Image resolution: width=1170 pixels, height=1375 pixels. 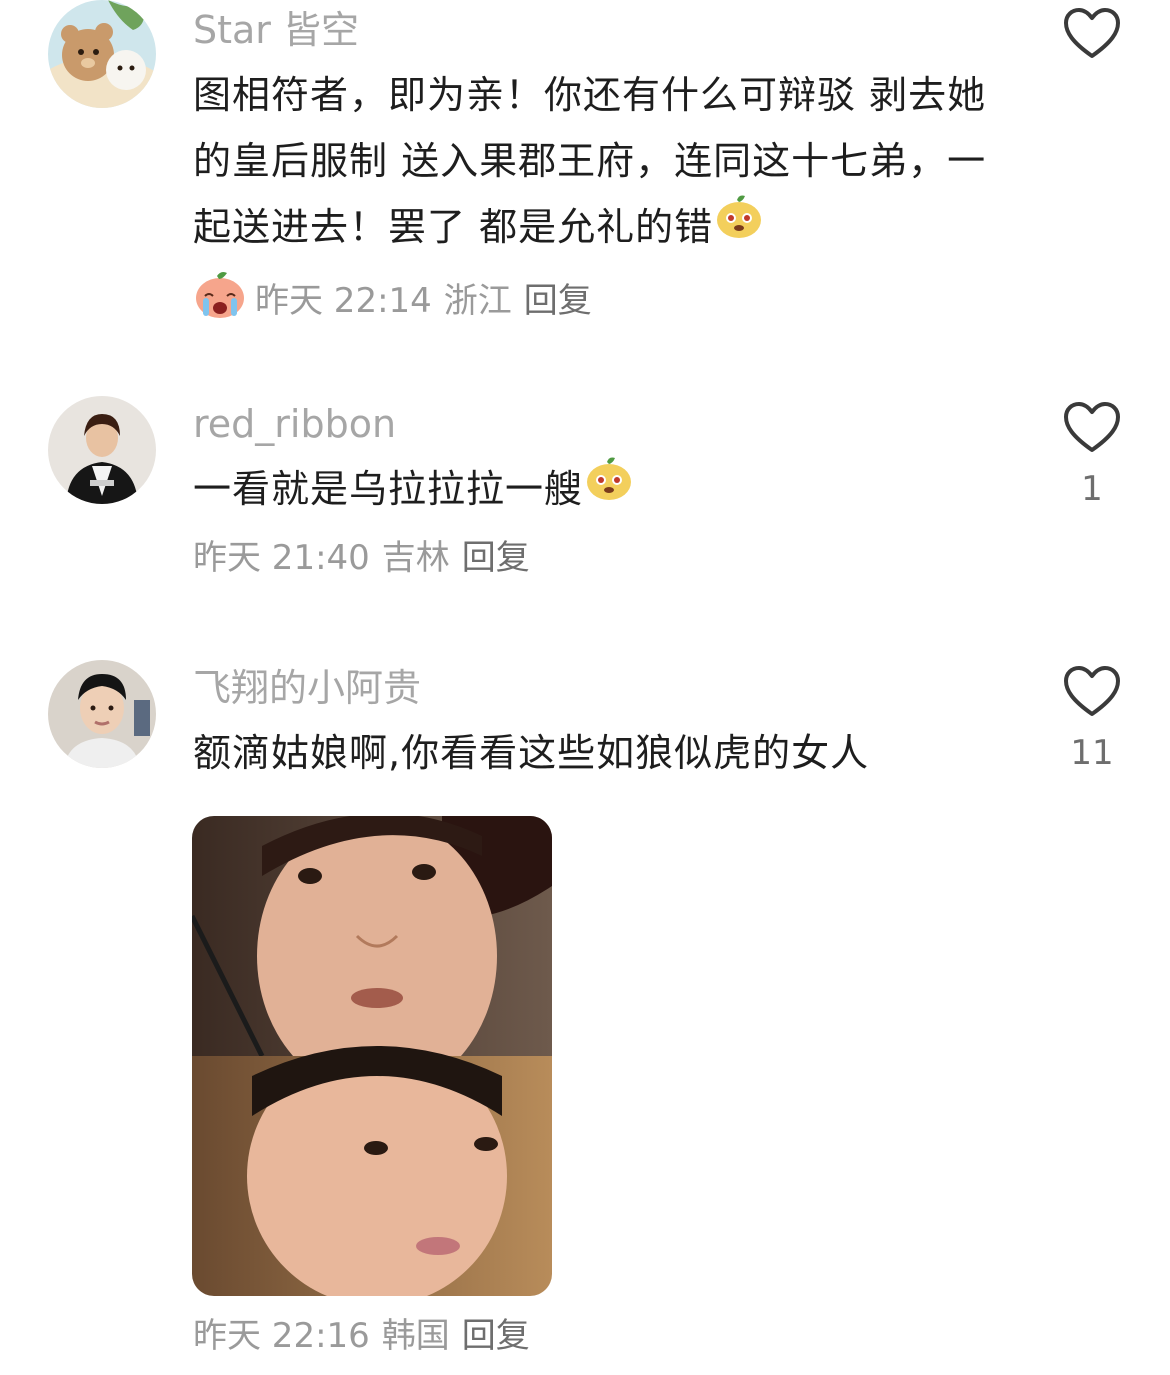 What do you see at coordinates (415, 1336) in the screenshot?
I see `comment-location: 韩国` at bounding box center [415, 1336].